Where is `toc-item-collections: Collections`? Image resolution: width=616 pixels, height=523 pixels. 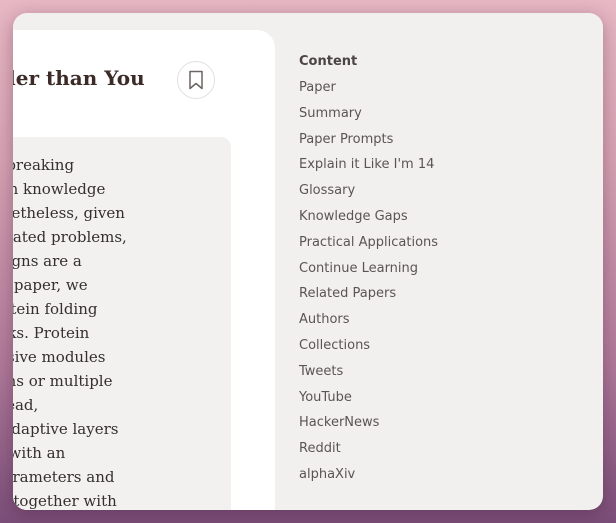 toc-item-collections: Collections is located at coordinates (439, 350).